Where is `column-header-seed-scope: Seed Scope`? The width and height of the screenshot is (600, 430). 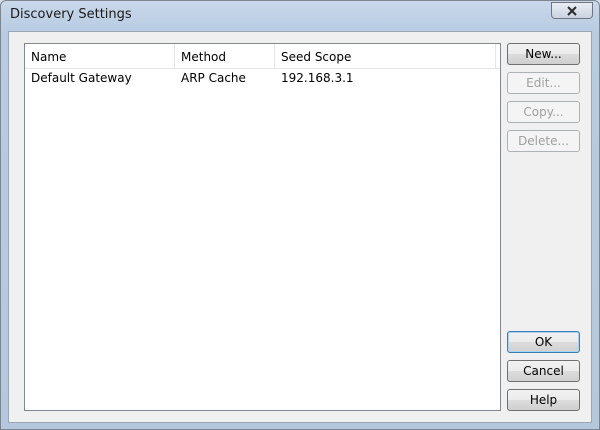
column-header-seed-scope: Seed Scope is located at coordinates (385, 56).